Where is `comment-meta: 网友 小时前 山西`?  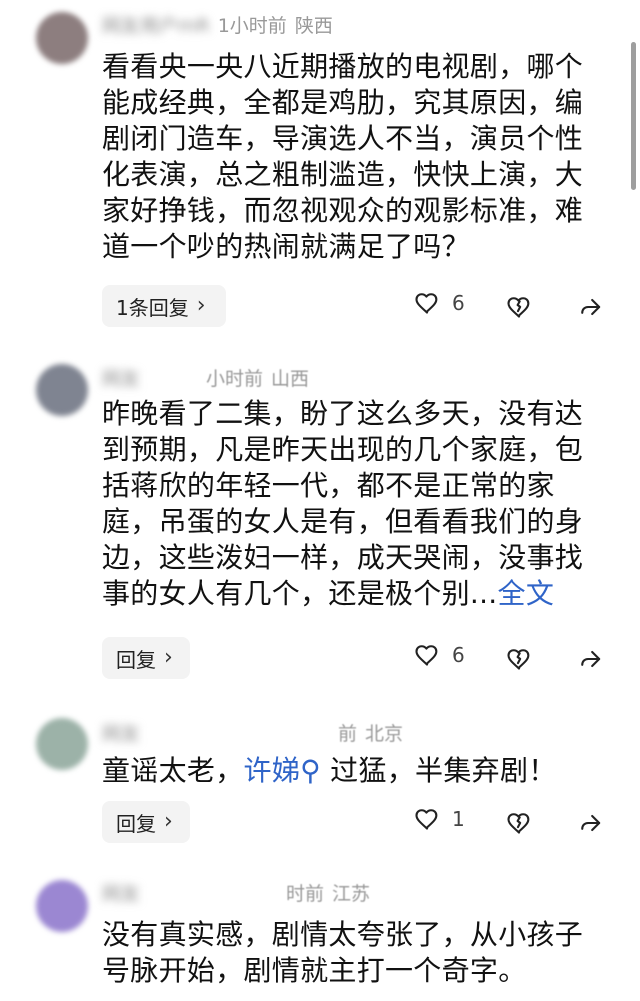
comment-meta: 网友 小时前 山西 is located at coordinates (205, 377).